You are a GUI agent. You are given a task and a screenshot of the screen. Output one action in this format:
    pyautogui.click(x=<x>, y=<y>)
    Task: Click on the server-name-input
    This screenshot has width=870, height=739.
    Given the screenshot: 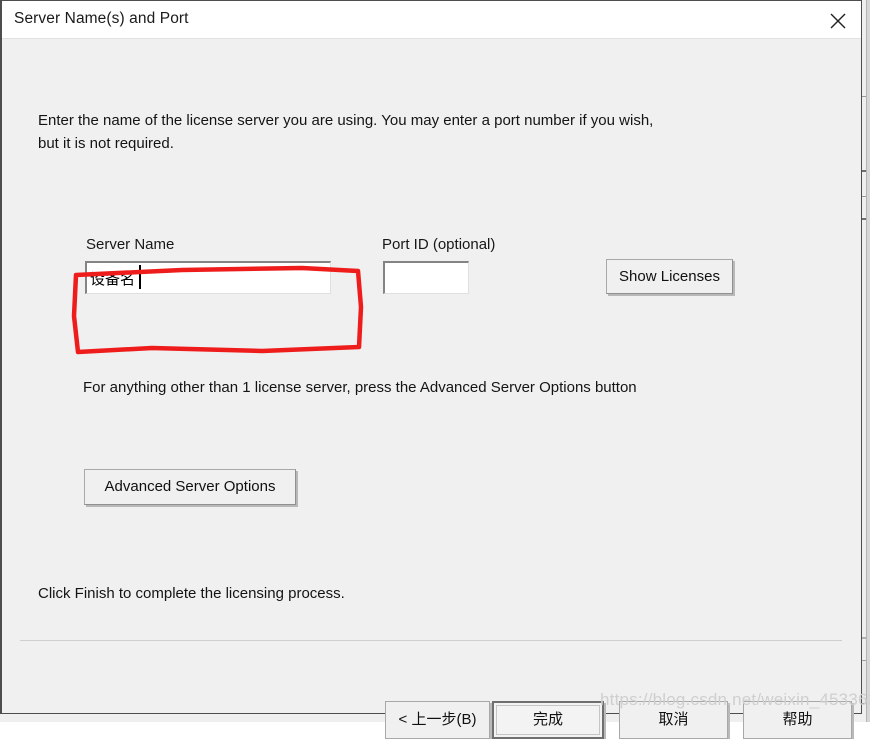 What is the action you would take?
    pyautogui.click(x=208, y=277)
    